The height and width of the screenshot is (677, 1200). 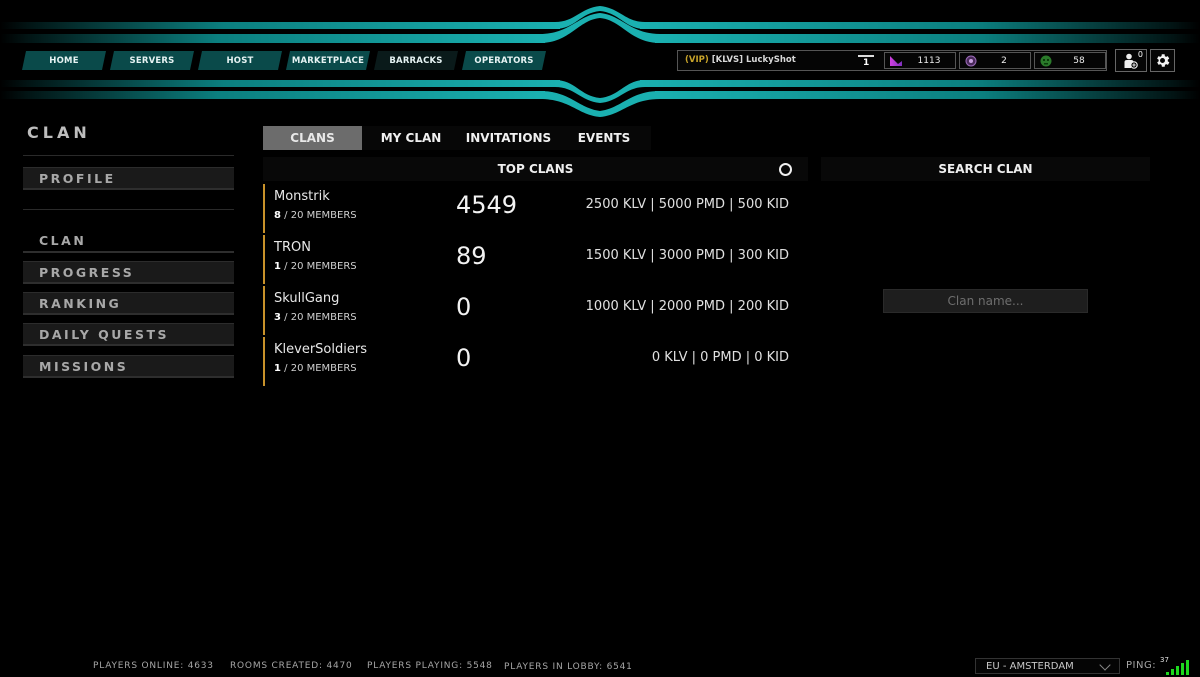 I want to click on clan-name: SkullGang, so click(x=307, y=298).